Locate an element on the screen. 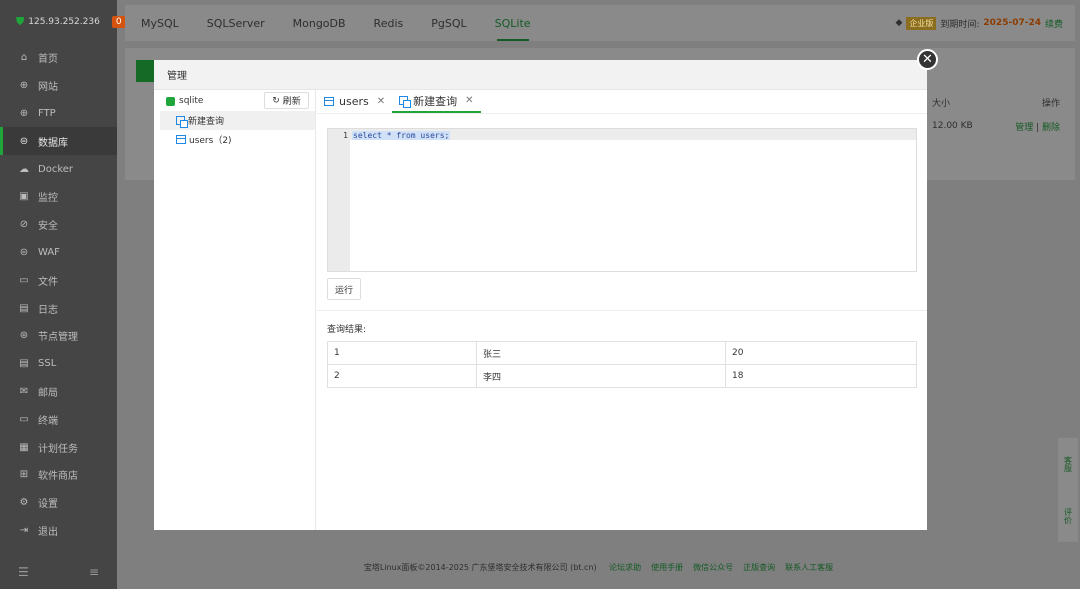 This screenshot has height=589, width=1080. table-cell: 20 is located at coordinates (821, 353).